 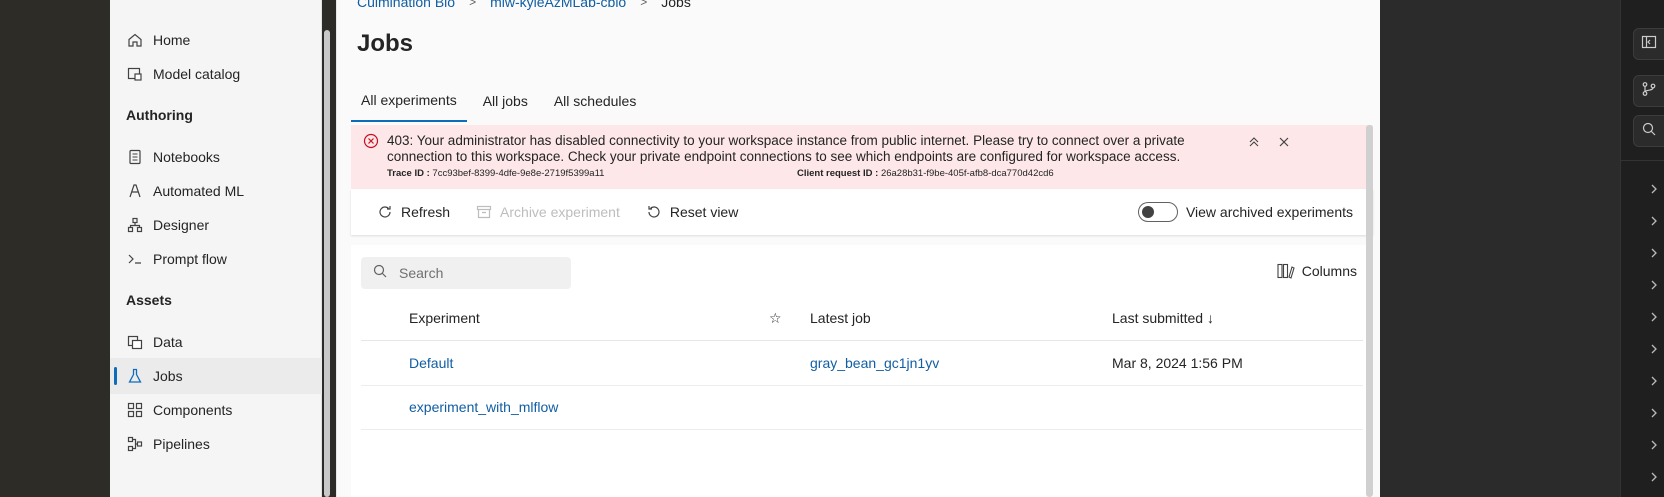 I want to click on nav-item-components: Components, so click(x=216, y=410).